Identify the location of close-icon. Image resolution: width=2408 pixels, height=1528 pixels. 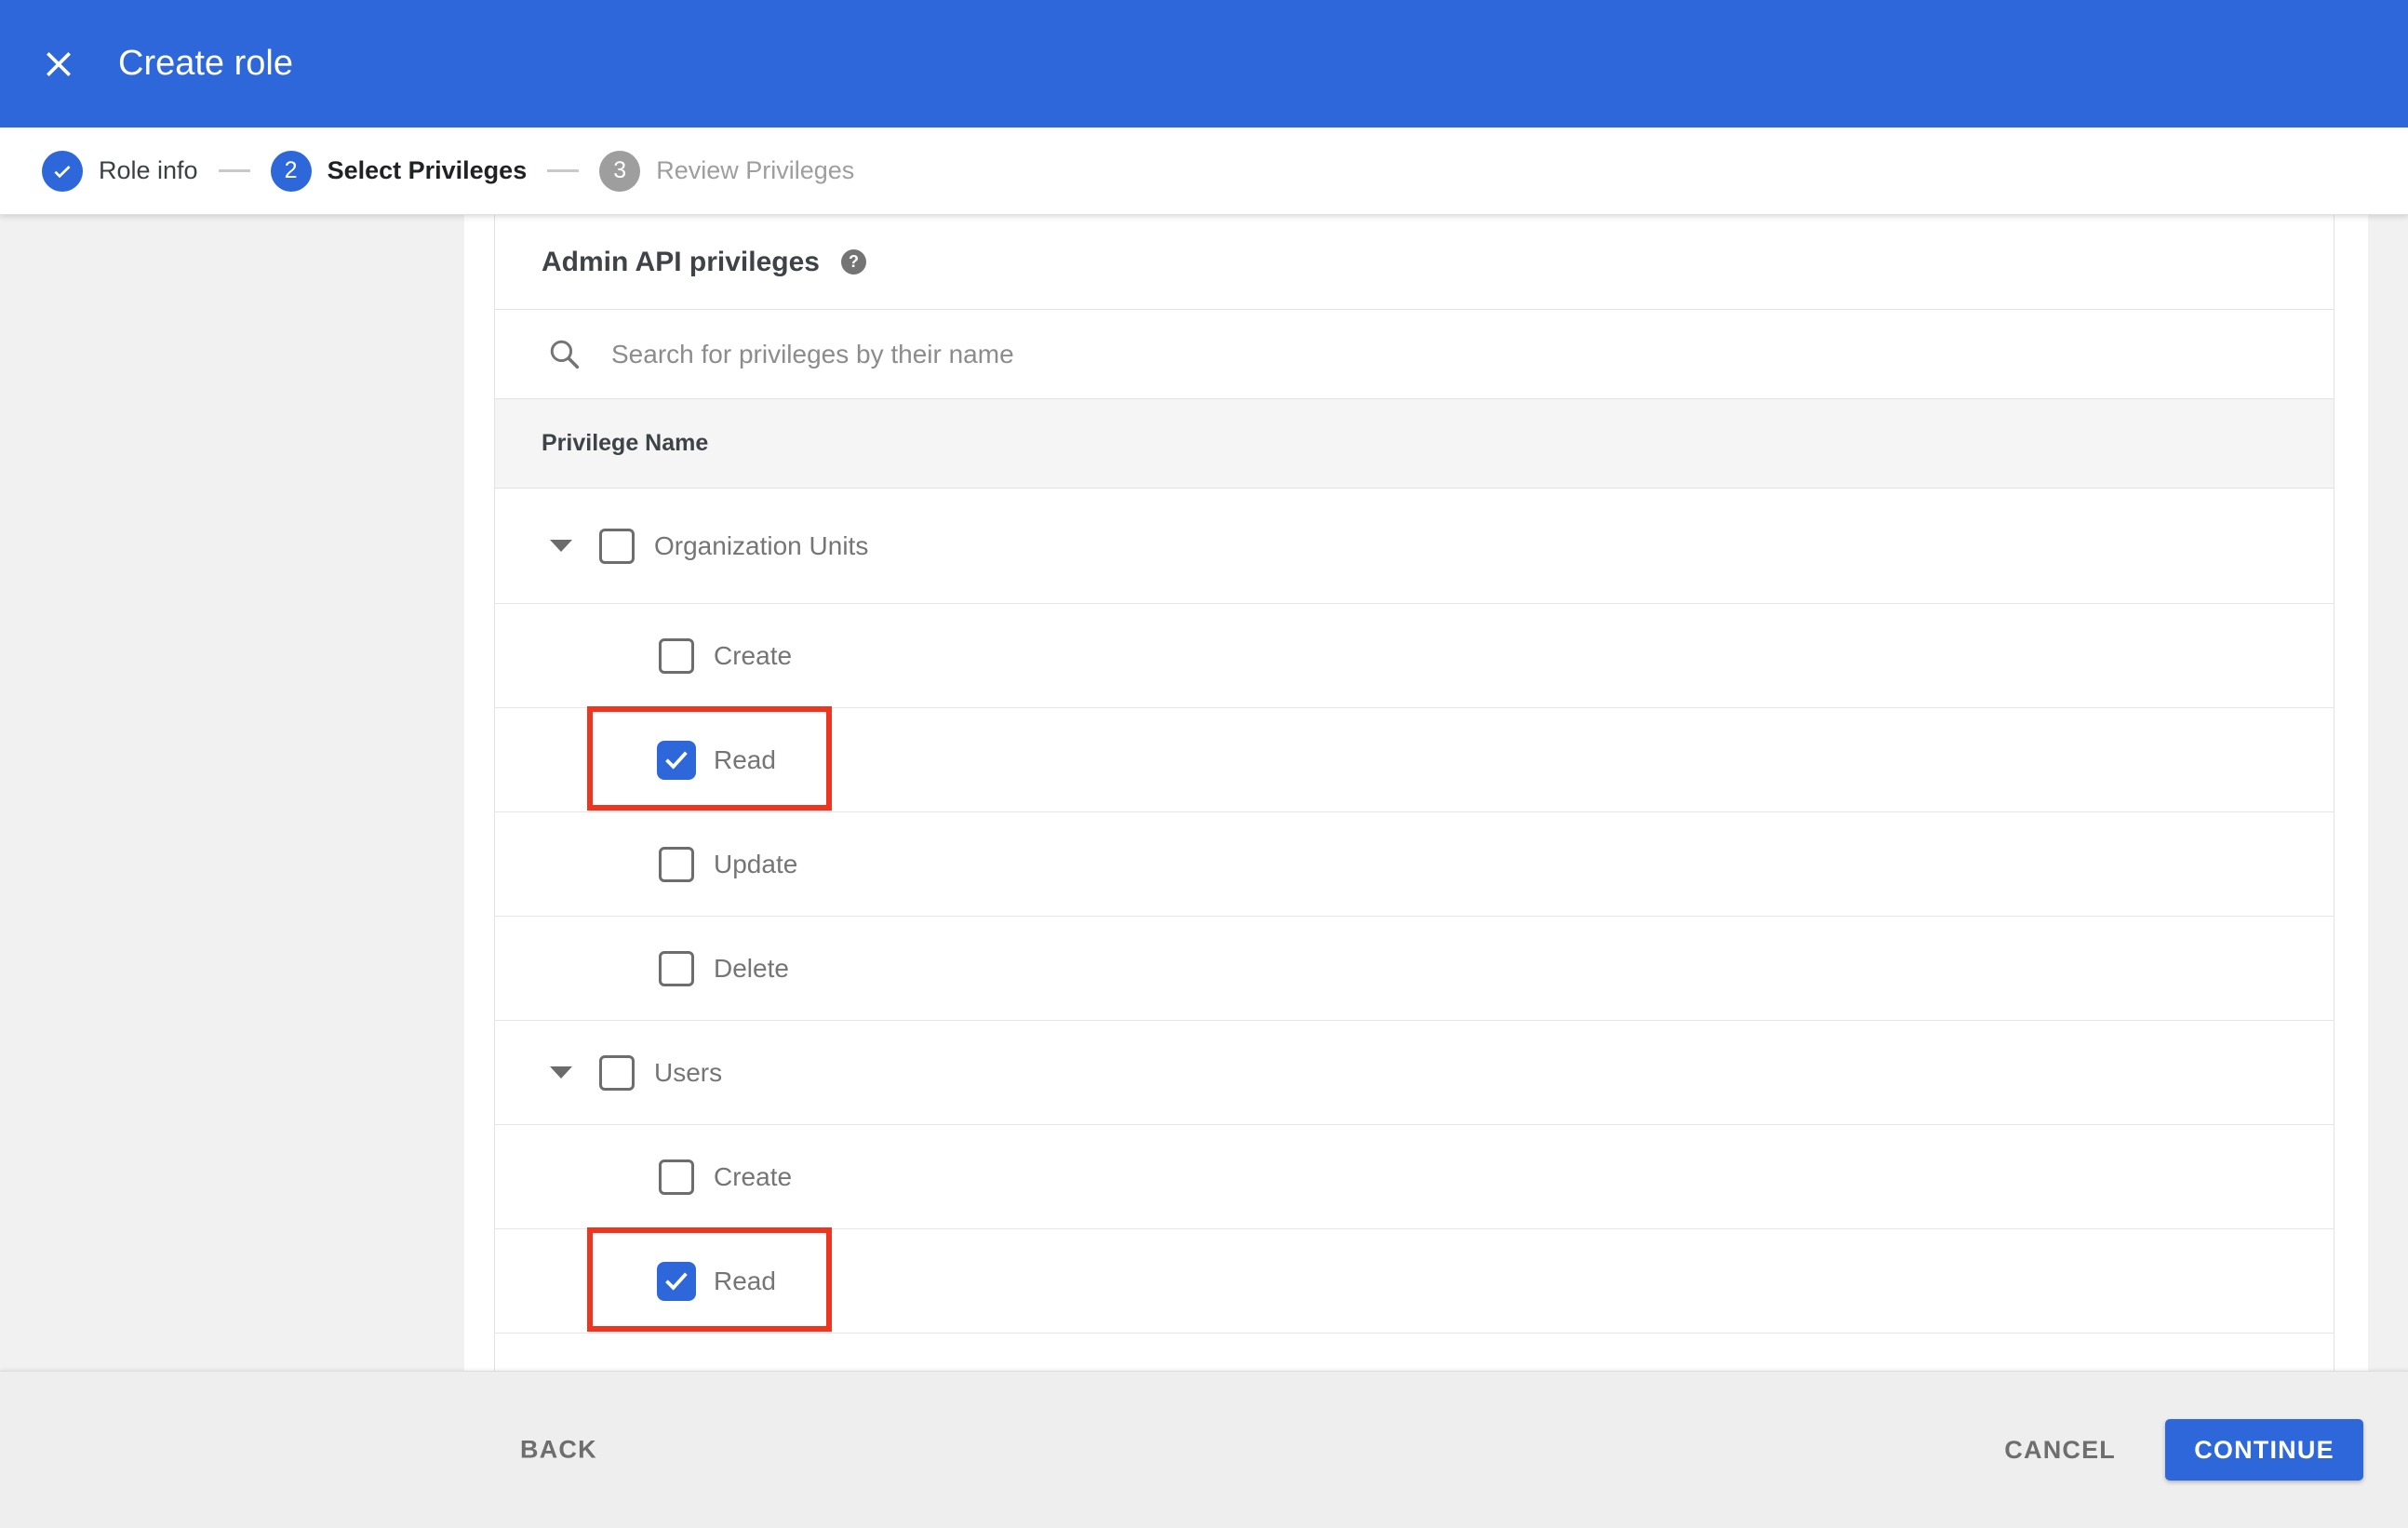
(59, 64).